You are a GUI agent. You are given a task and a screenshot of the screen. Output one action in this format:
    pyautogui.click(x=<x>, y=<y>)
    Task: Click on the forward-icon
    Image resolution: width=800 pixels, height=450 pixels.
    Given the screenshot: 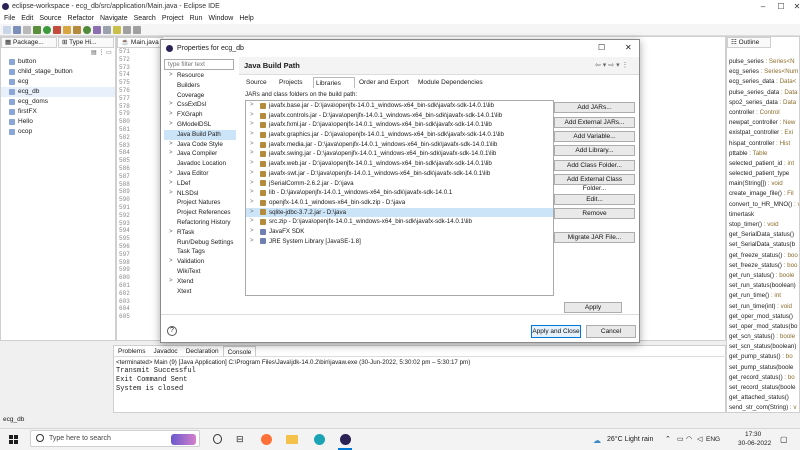 What is the action you would take?
    pyautogui.click(x=137, y=29)
    